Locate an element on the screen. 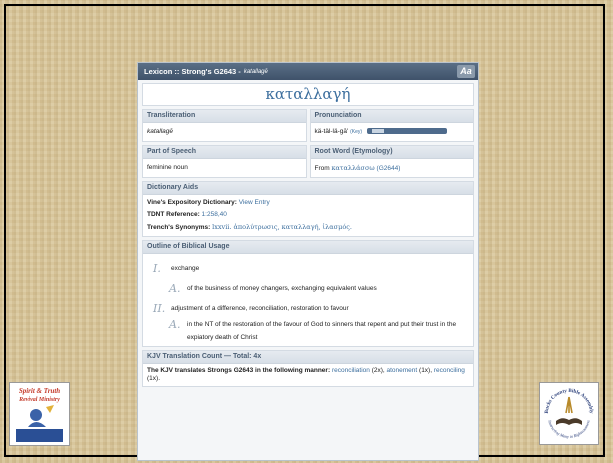 The width and height of the screenshot is (613, 463). kjv-count: (1x), is located at coordinates (426, 370).